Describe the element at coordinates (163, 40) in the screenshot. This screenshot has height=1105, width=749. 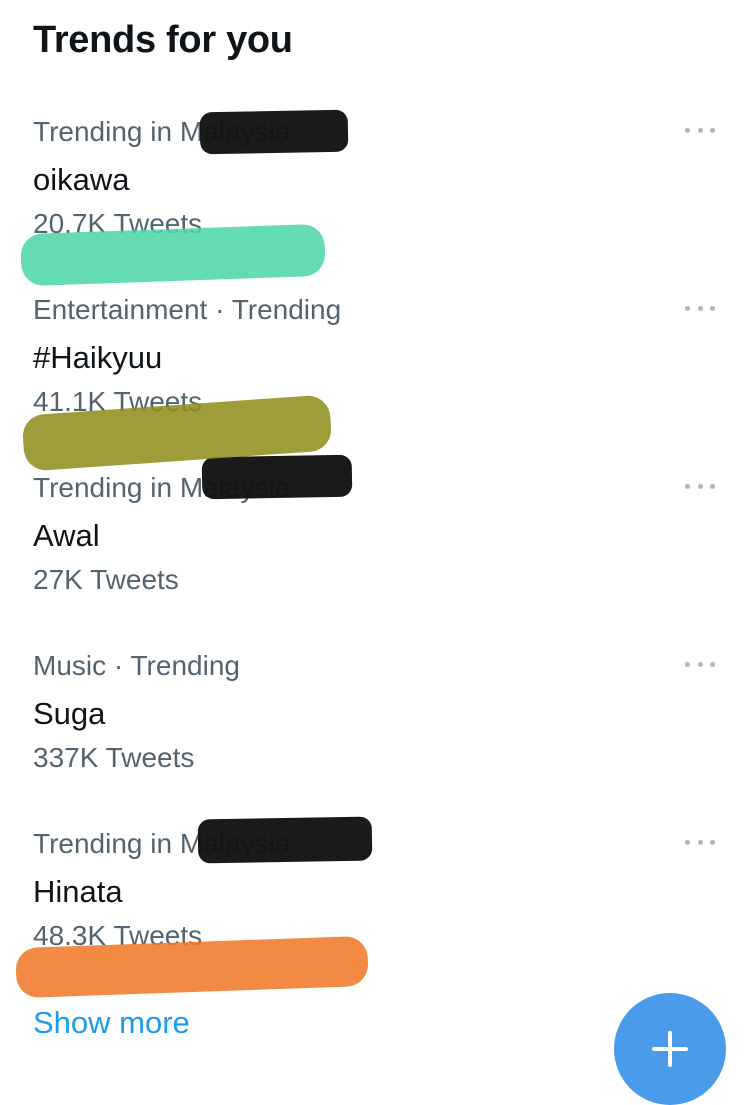
I see `page-title: Trends for you` at that location.